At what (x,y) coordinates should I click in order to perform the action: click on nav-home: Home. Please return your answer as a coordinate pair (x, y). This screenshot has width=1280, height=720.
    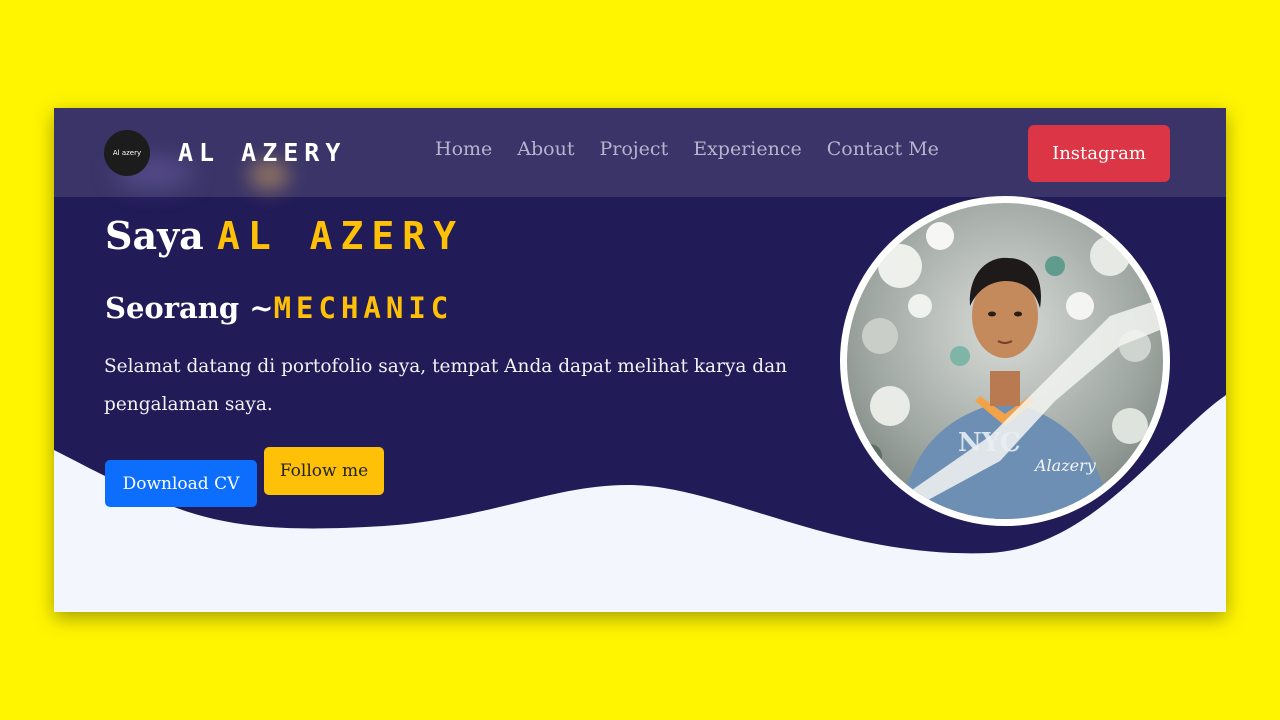
    Looking at the image, I should click on (463, 149).